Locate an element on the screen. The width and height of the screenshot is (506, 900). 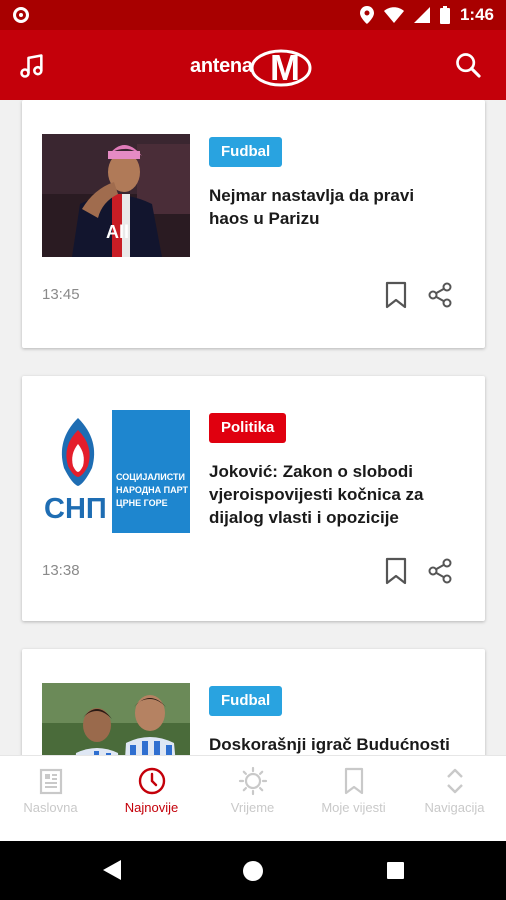
article-time: 13:38 is located at coordinates (61, 570).